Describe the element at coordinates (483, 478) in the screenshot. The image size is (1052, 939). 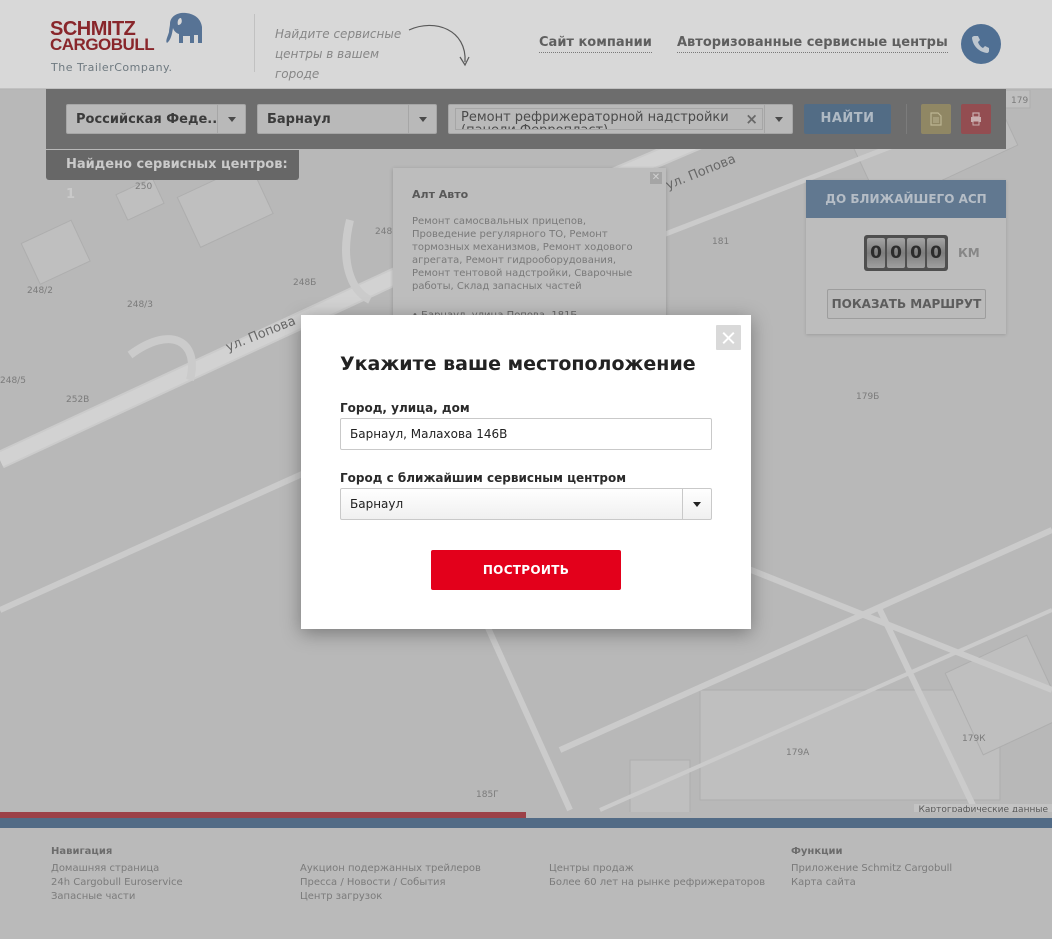
I see `city-label: Город с ближайшим сервисным центром` at that location.